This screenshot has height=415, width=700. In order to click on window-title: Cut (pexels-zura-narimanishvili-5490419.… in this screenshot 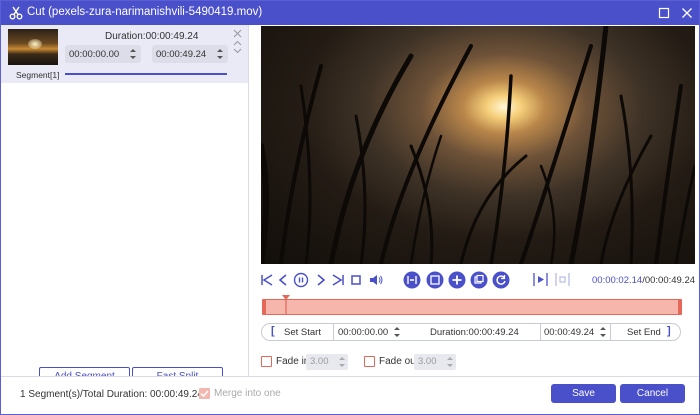, I will do `click(145, 12)`.